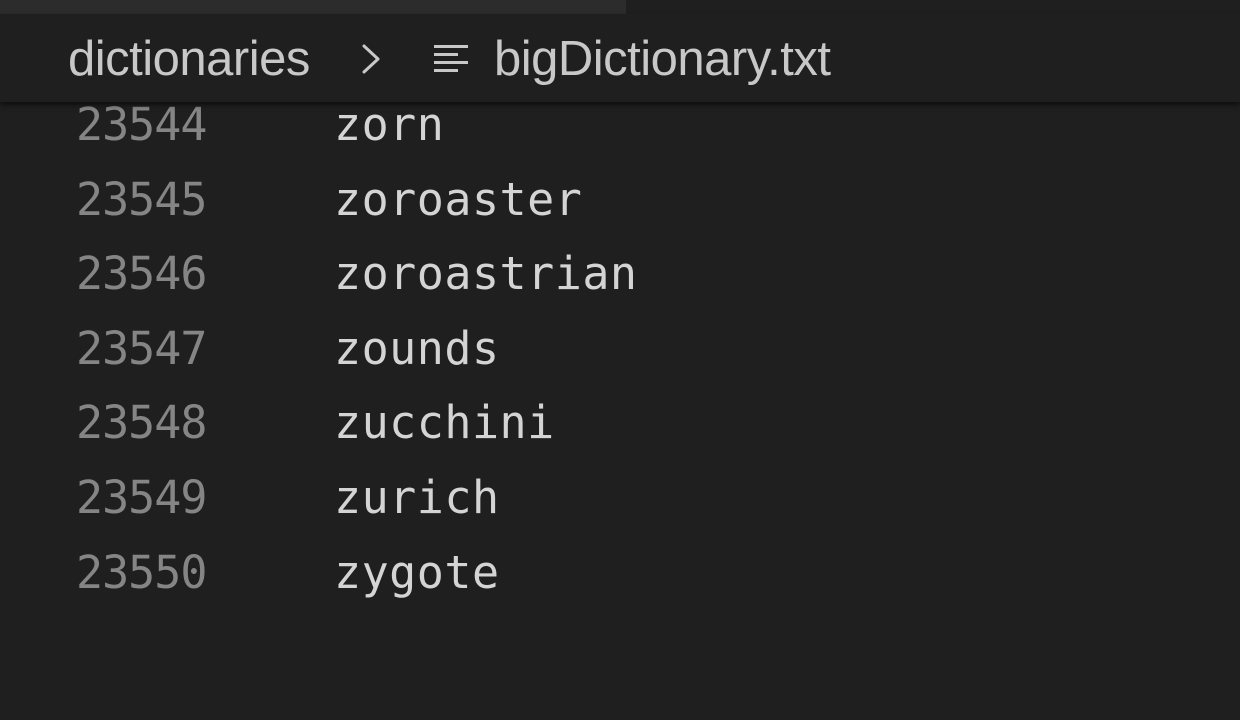 Image resolution: width=1240 pixels, height=720 pixels. I want to click on line-number: 23545, so click(141, 199).